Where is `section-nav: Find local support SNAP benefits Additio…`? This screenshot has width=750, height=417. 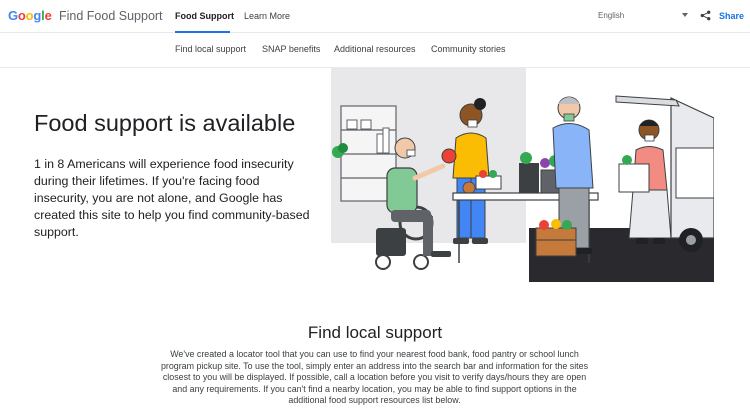
section-nav: Find local support SNAP benefits Additio… is located at coordinates (375, 50).